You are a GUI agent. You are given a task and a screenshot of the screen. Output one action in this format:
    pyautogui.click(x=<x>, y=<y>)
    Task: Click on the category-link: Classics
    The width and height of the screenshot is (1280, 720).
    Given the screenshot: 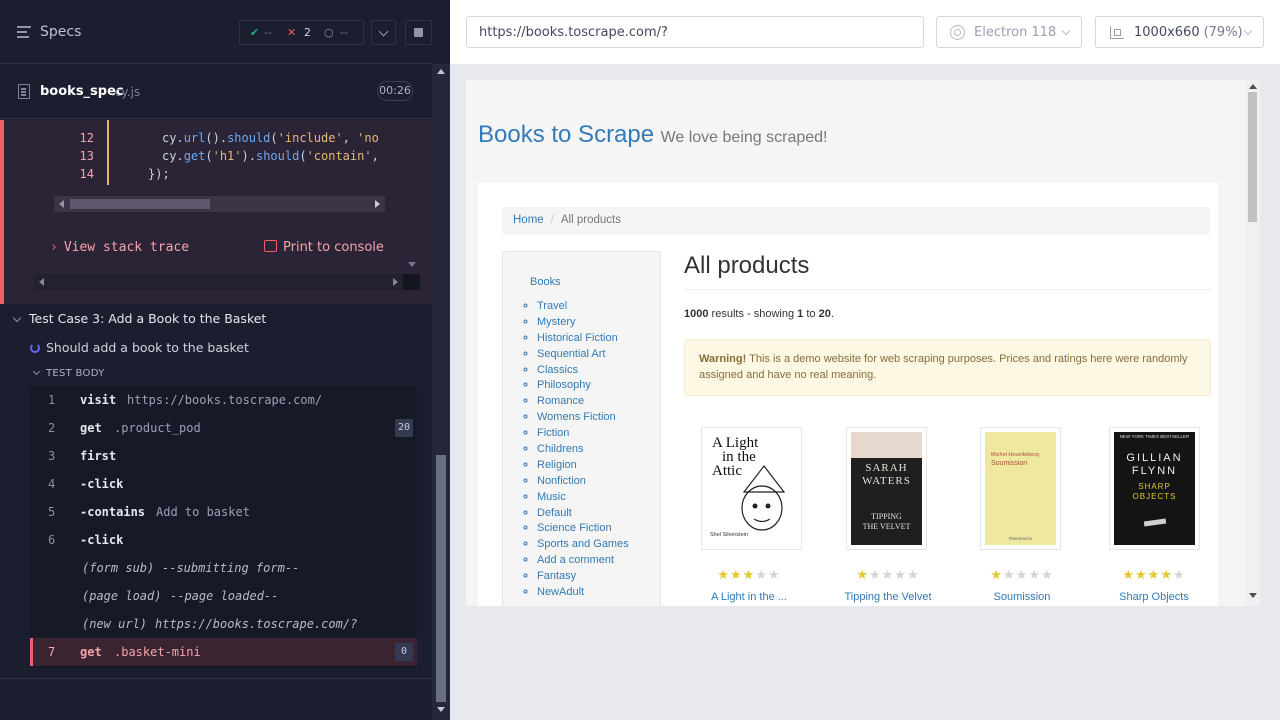 What is the action you would take?
    pyautogui.click(x=583, y=371)
    